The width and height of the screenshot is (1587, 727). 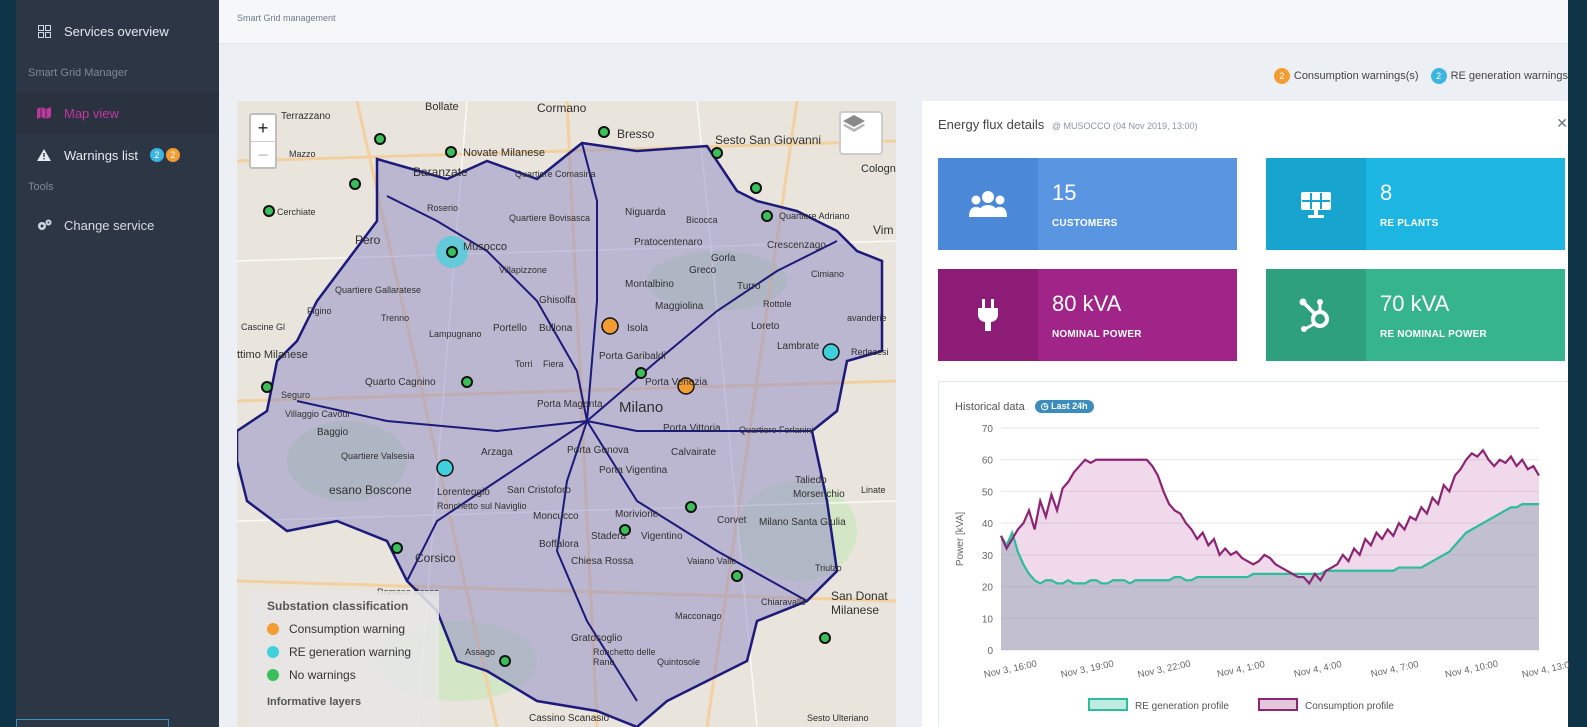 What do you see at coordinates (1386, 192) in the screenshot?
I see `re-plants-value: 8` at bounding box center [1386, 192].